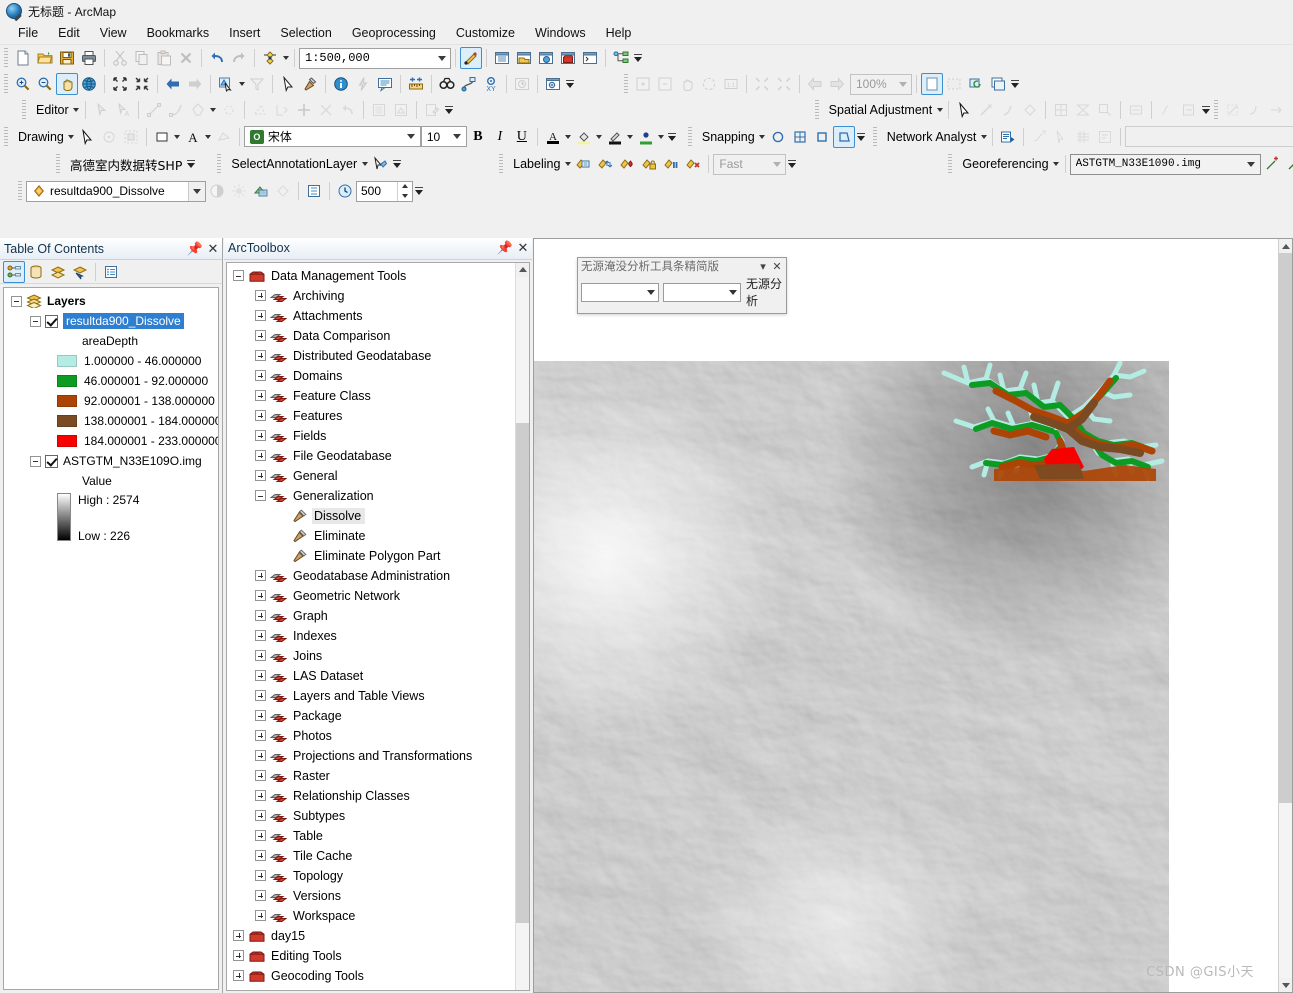 The image size is (1293, 993). What do you see at coordinates (378, 696) in the screenshot?
I see `arctoolbox-node: Layers and Table Views` at bounding box center [378, 696].